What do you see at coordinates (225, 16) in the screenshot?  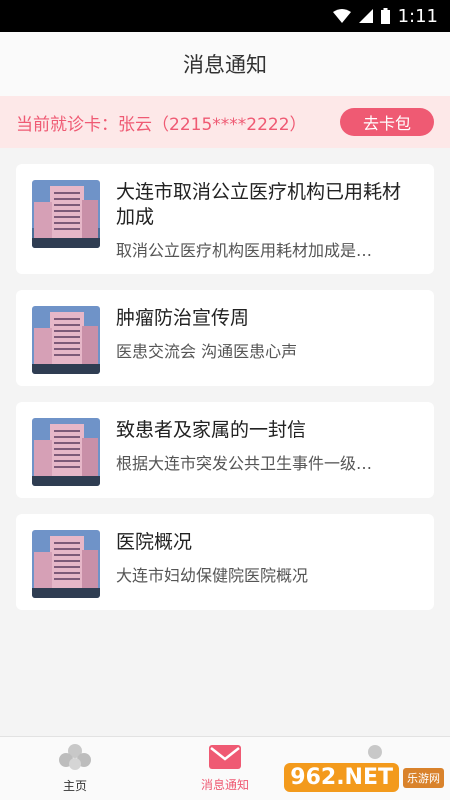 I see `status-bar: 1:11` at bounding box center [225, 16].